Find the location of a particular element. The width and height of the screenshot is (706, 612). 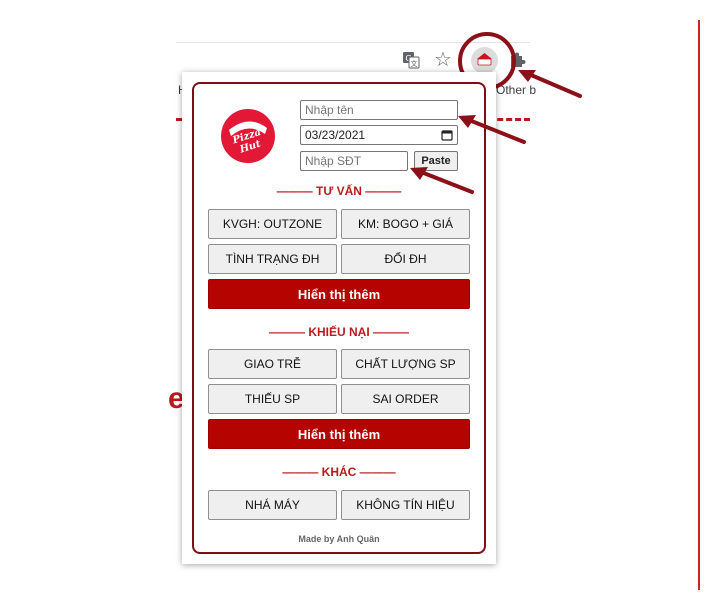

date-input: 03/23/2021 is located at coordinates (379, 135).